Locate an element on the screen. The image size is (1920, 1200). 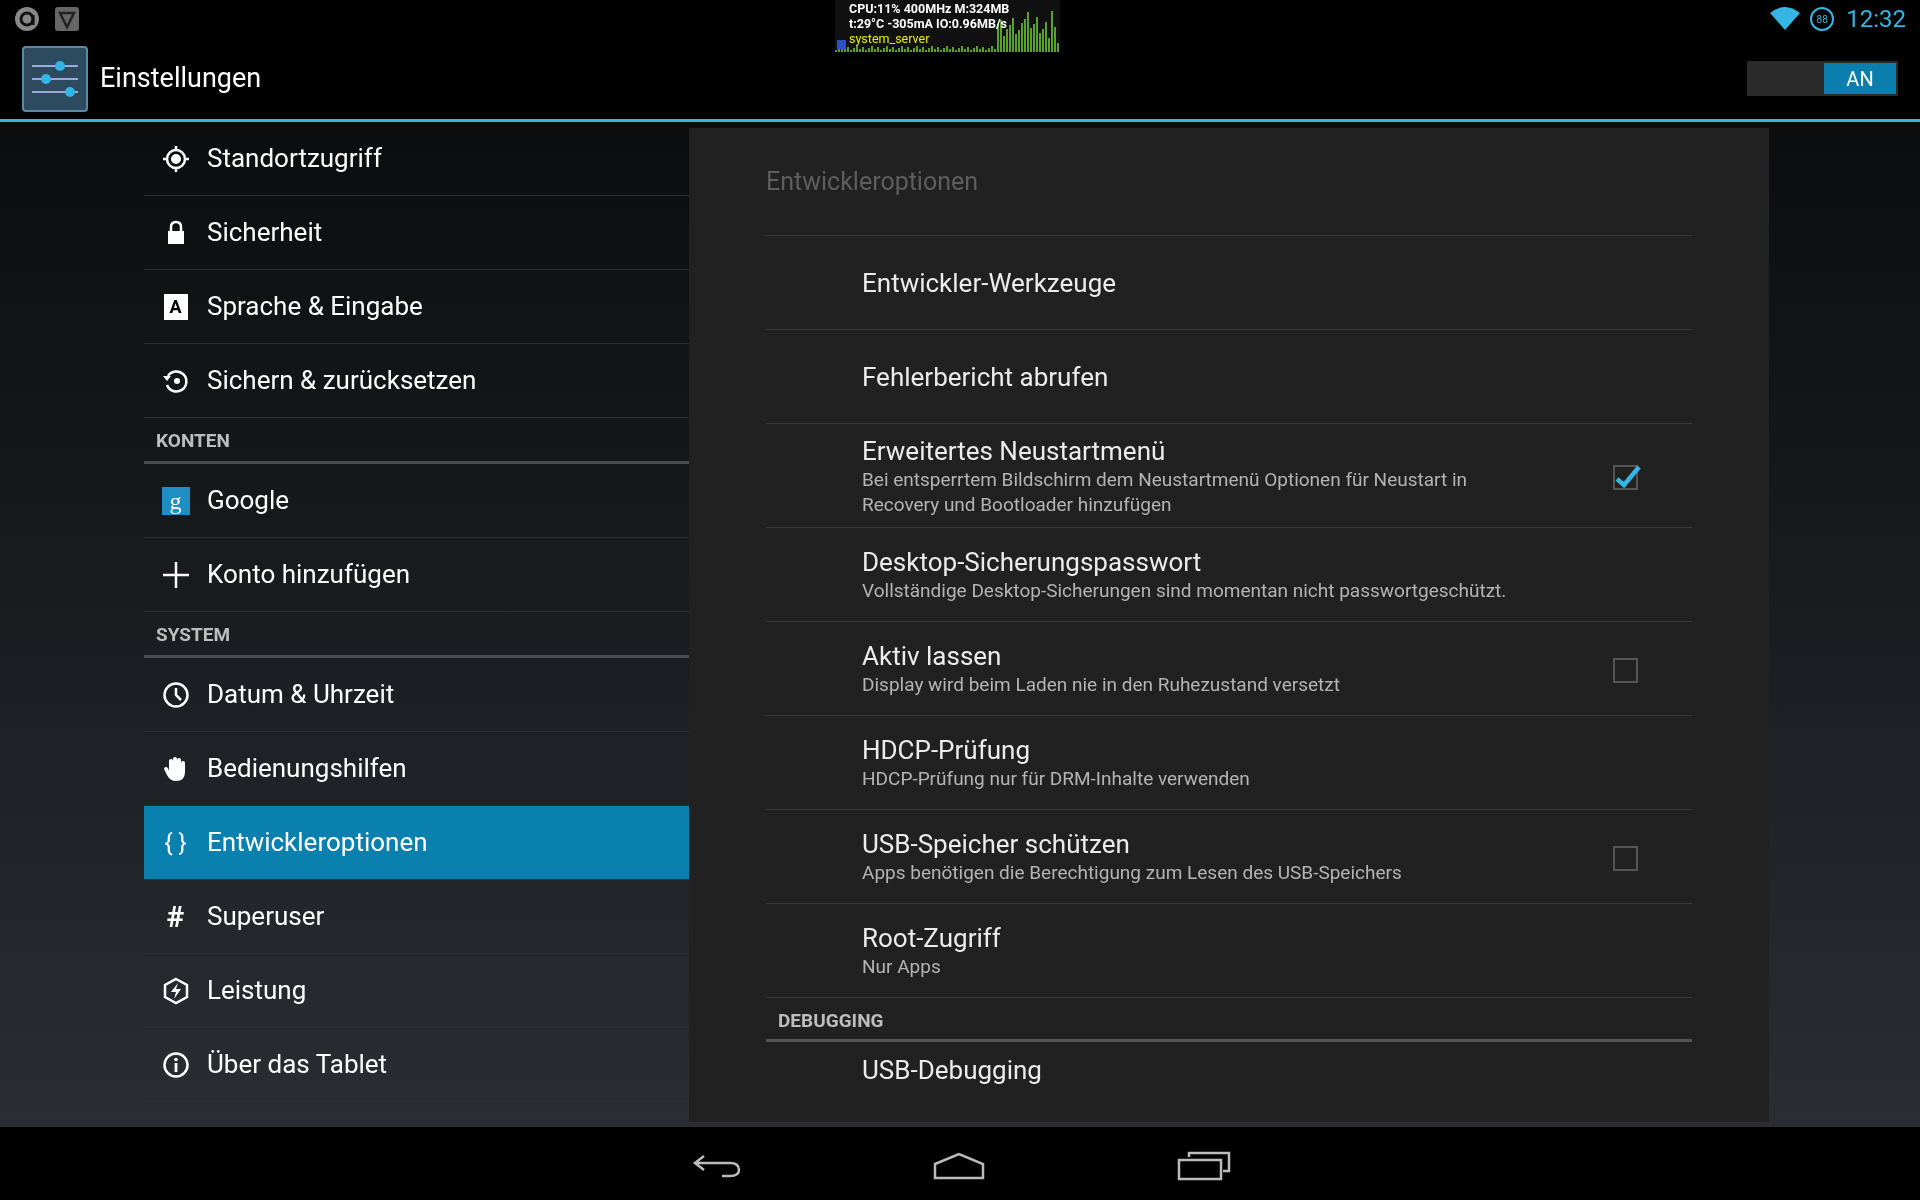
settings-menu-item: Datum & Uhrzeit is located at coordinates (416, 695).